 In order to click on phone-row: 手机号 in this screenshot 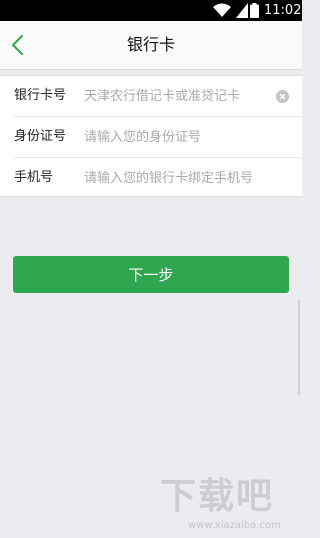, I will do `click(151, 178)`.